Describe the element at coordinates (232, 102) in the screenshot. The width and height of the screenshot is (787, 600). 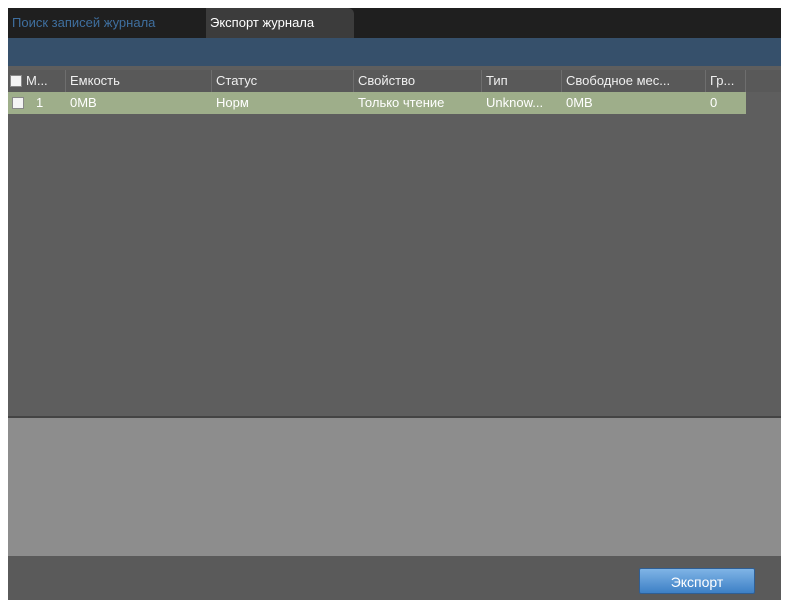
I see `row-status: Норм` at that location.